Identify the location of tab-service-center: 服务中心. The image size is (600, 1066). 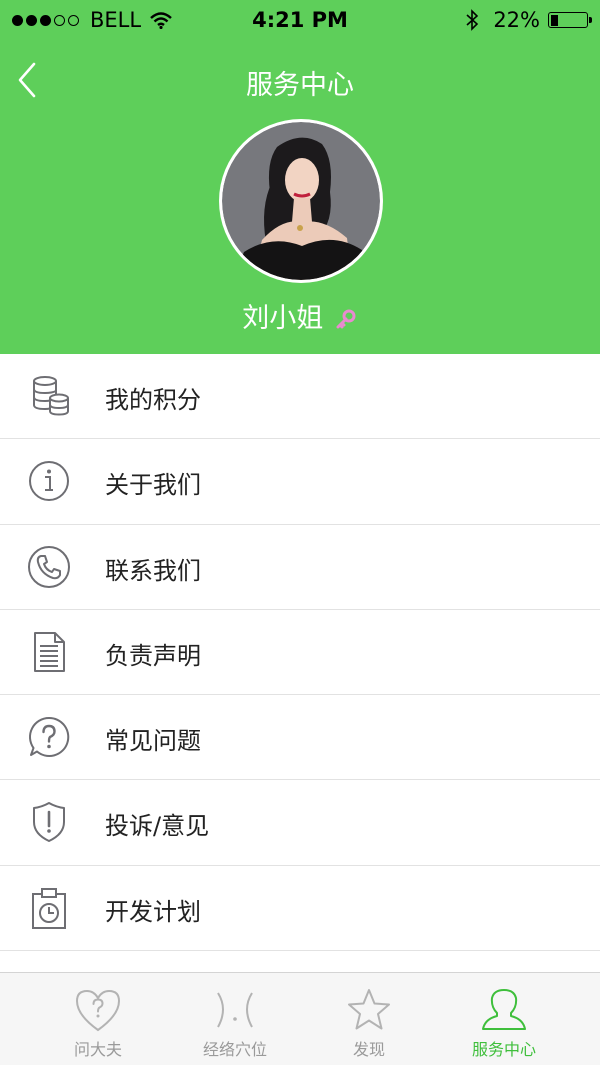
(504, 1019).